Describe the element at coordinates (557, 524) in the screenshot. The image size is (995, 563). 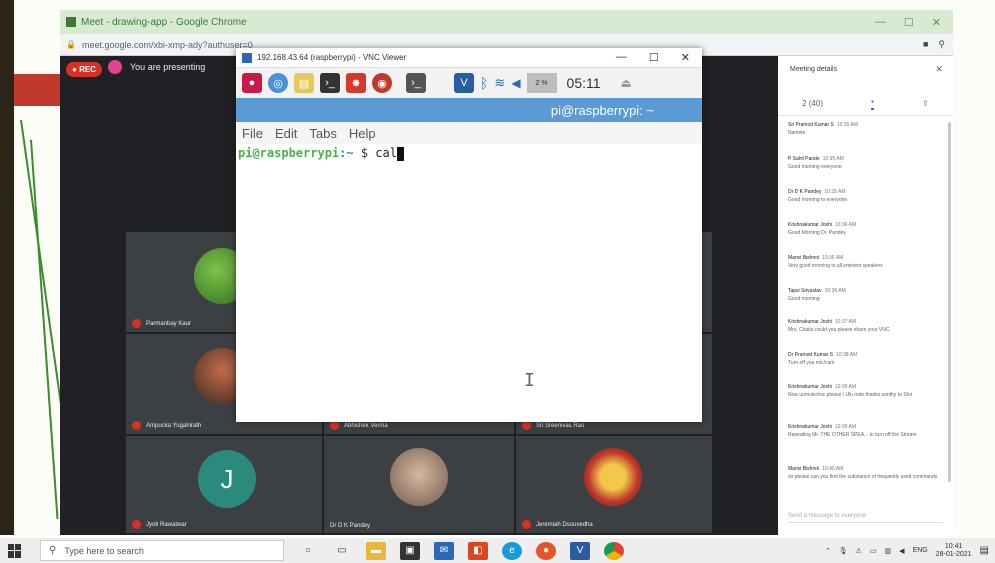
I see `participant-name-tag: Jeremiah Dsouvedha` at that location.